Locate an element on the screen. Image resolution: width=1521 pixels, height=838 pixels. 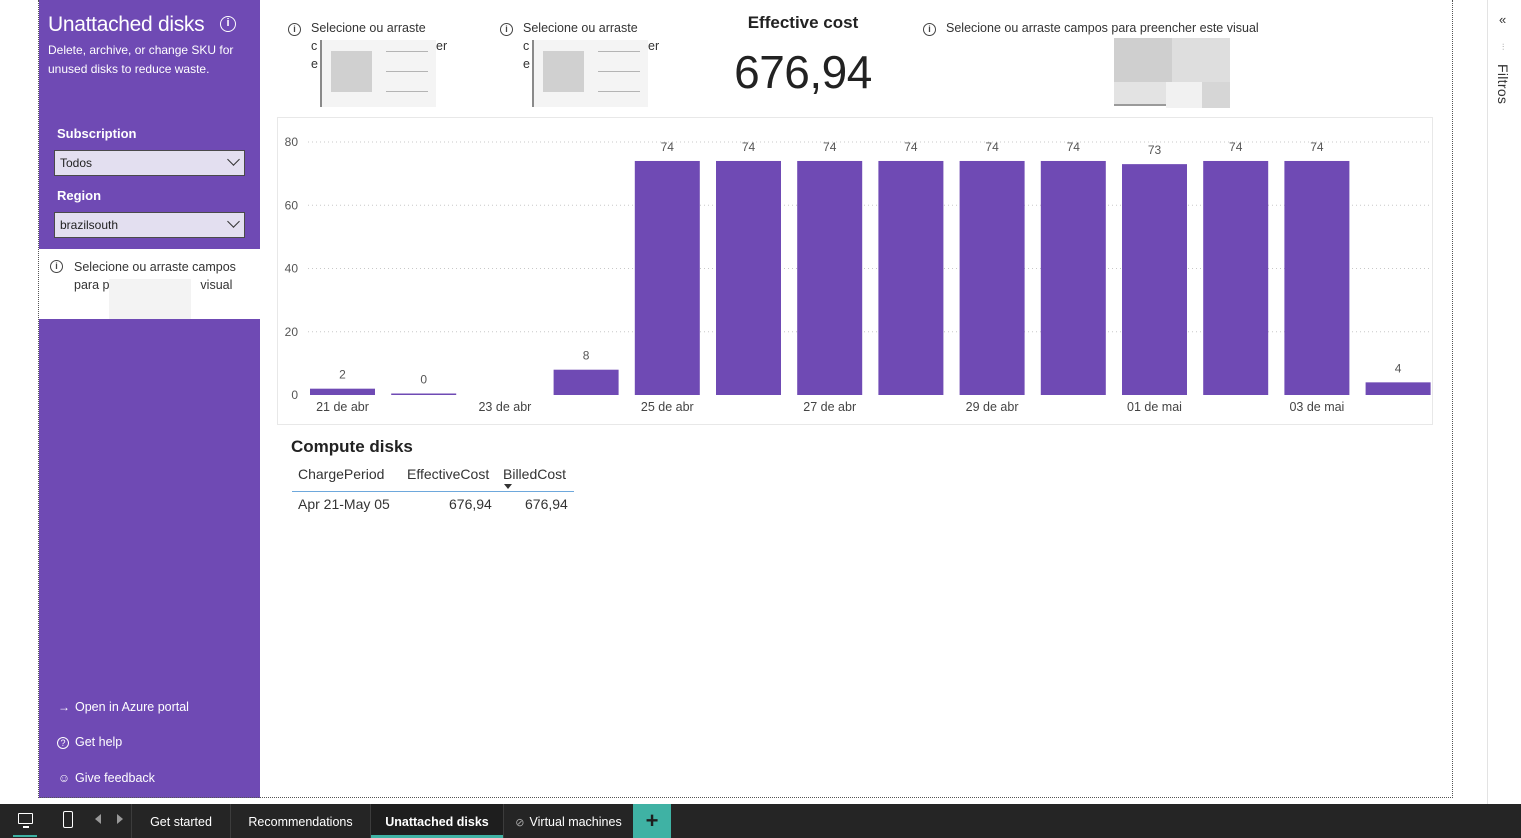
region-dropdown: brazilsouth is located at coordinates (149, 225).